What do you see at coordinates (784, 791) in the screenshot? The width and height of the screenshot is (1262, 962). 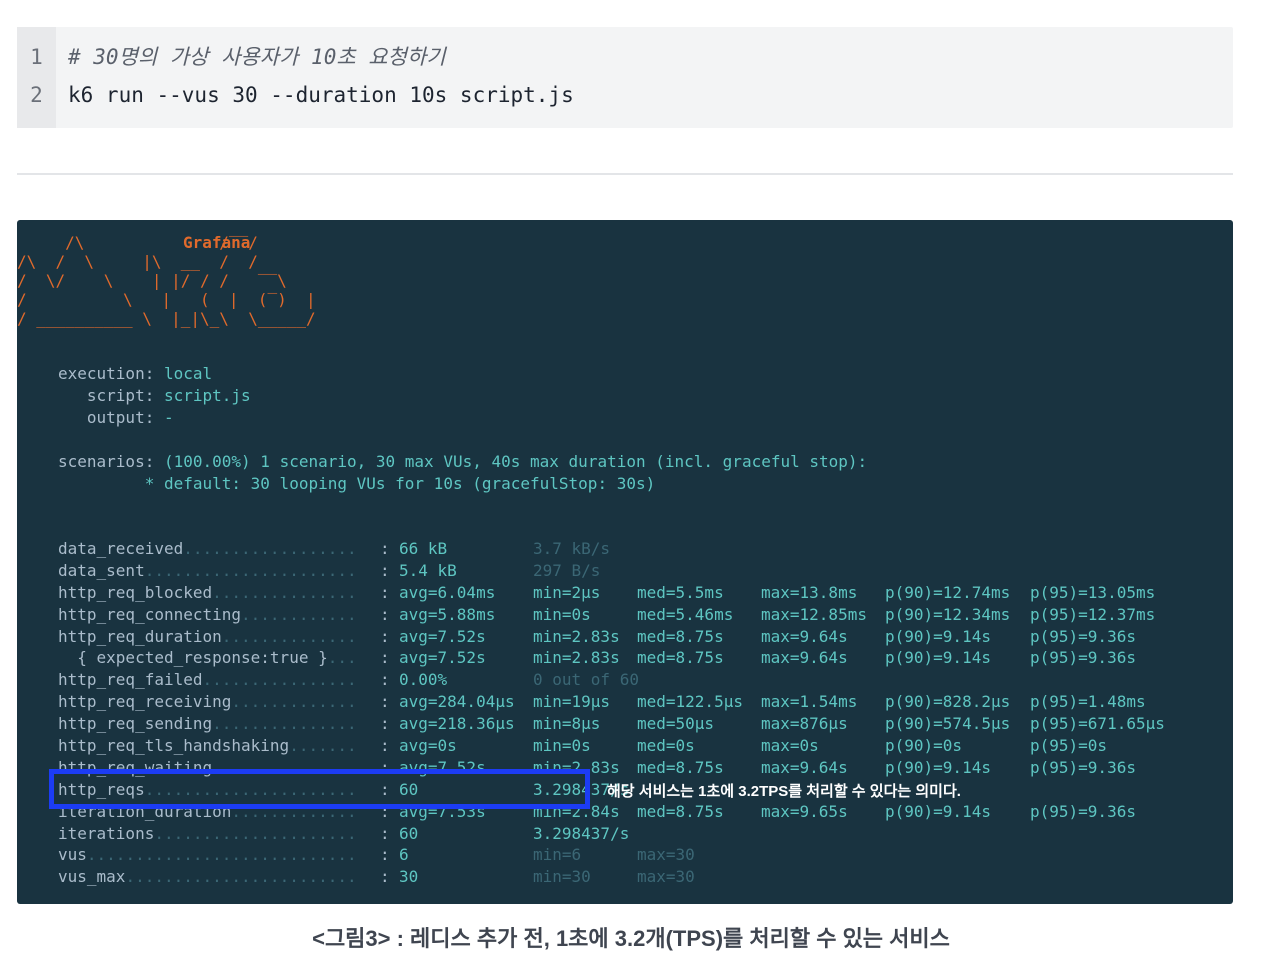 I see `annotation-text: 해당 서비스는 1초에 3.2TPS를 처리할 수 있다는 의미다.` at bounding box center [784, 791].